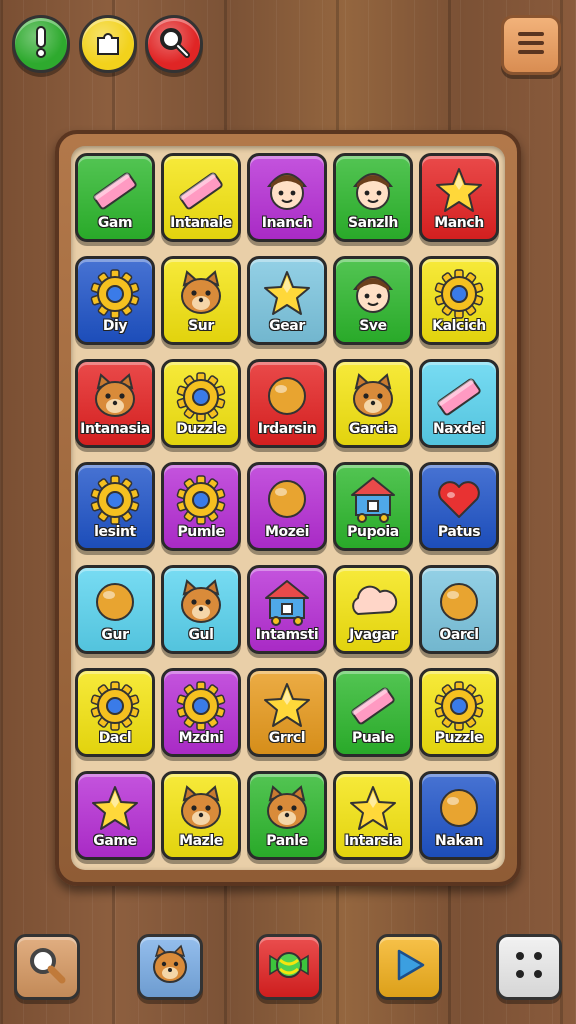  Describe the element at coordinates (459, 635) in the screenshot. I see `tile-label: Oarcl` at that location.